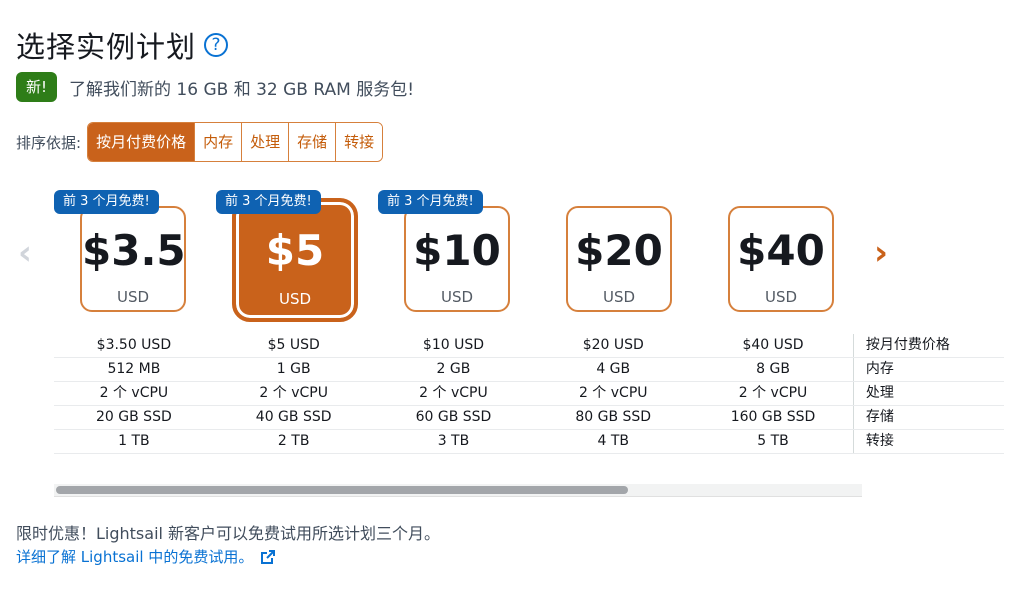 The image size is (1024, 605). I want to click on table-cell: 80 GB SSD, so click(613, 417).